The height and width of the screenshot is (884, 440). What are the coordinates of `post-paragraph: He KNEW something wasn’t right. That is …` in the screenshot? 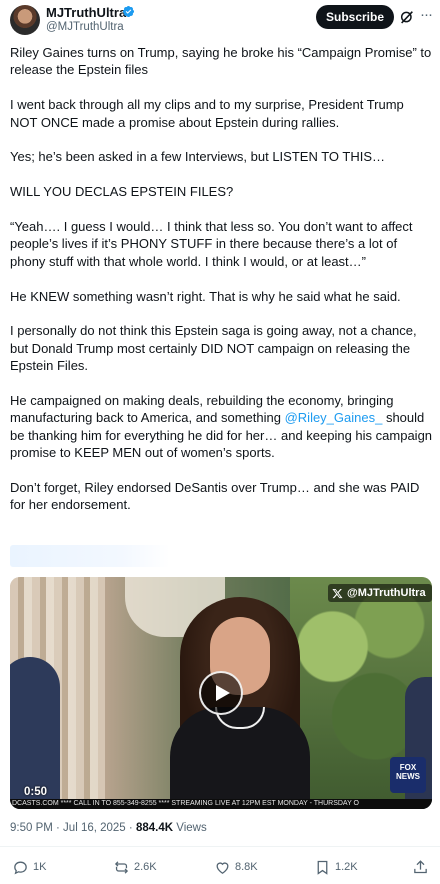 It's located at (205, 296).